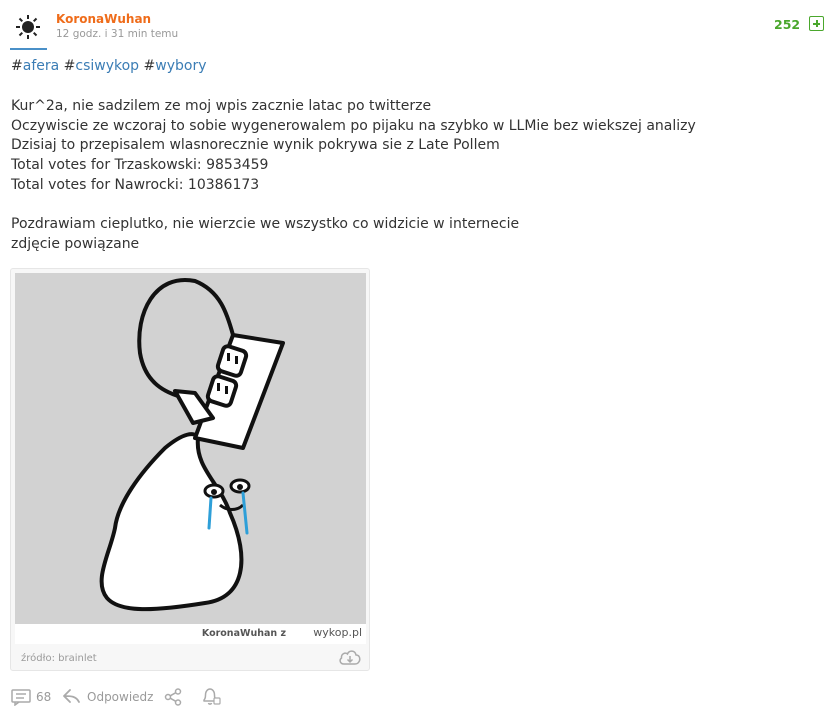 The image size is (835, 718). What do you see at coordinates (337, 632) in the screenshot?
I see `watermark-site: wykop.pl` at bounding box center [337, 632].